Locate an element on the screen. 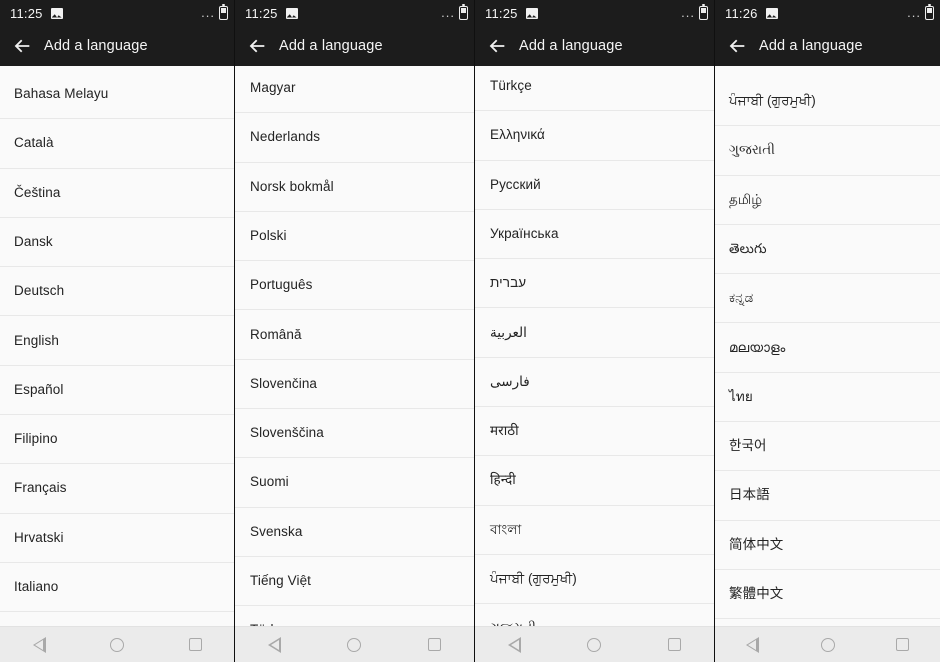 Image resolution: width=940 pixels, height=662 pixels. language-name: Português is located at coordinates (281, 285).